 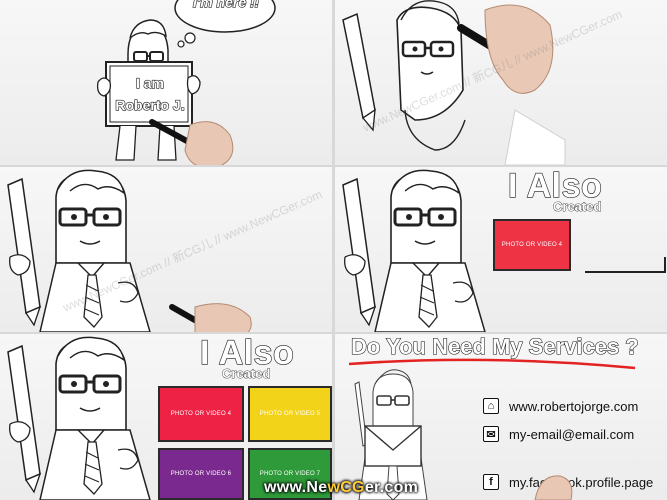 I want to click on facebook-link: my.facebook.profile.page, so click(x=581, y=482).